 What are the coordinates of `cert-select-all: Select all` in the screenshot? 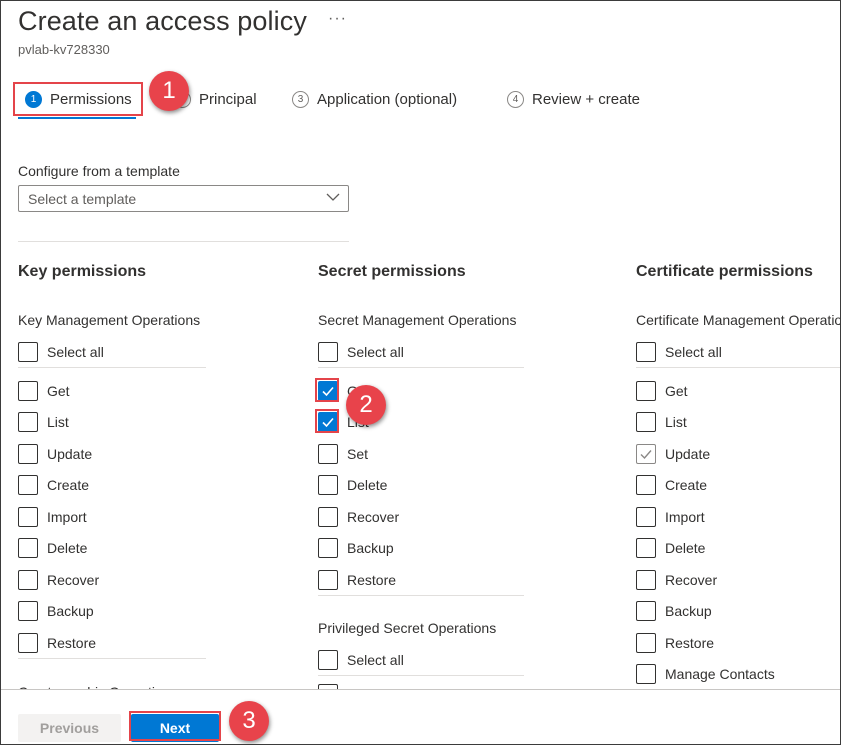 It's located at (679, 352).